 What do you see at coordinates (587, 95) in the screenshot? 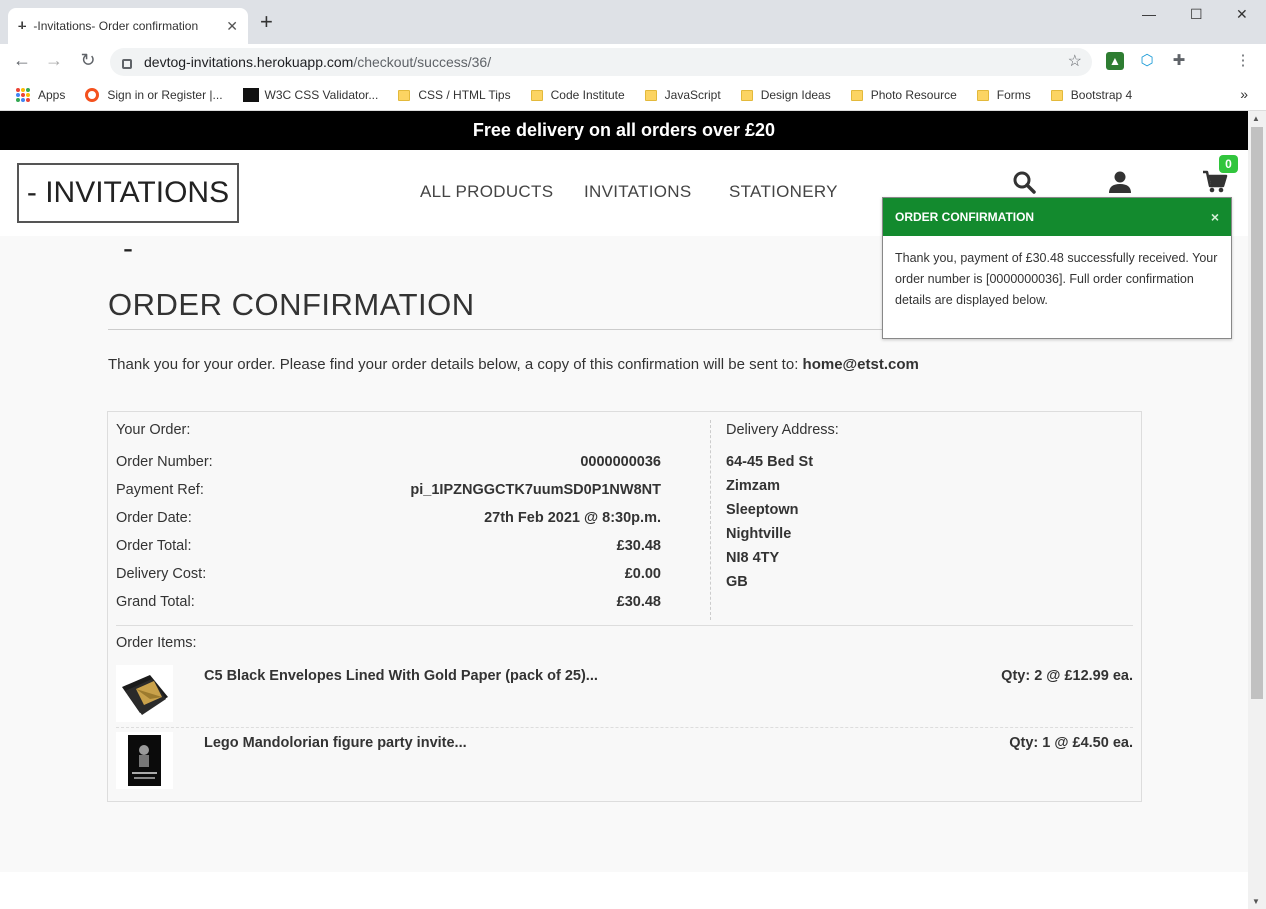
I see `bookmark-label: Code Institute` at bounding box center [587, 95].